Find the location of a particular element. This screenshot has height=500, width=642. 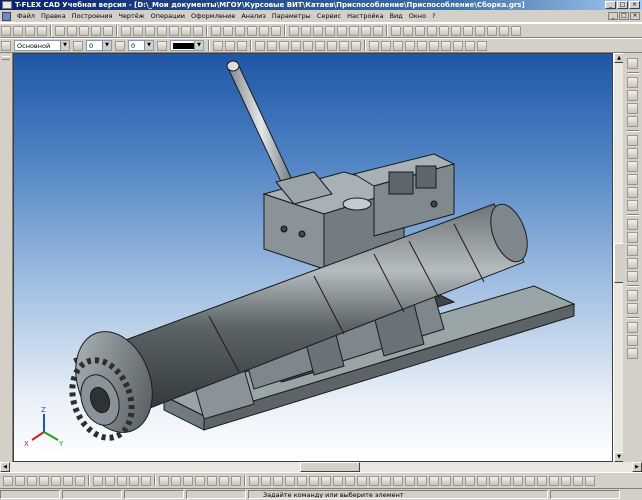

filter-icon is located at coordinates (230, 45).